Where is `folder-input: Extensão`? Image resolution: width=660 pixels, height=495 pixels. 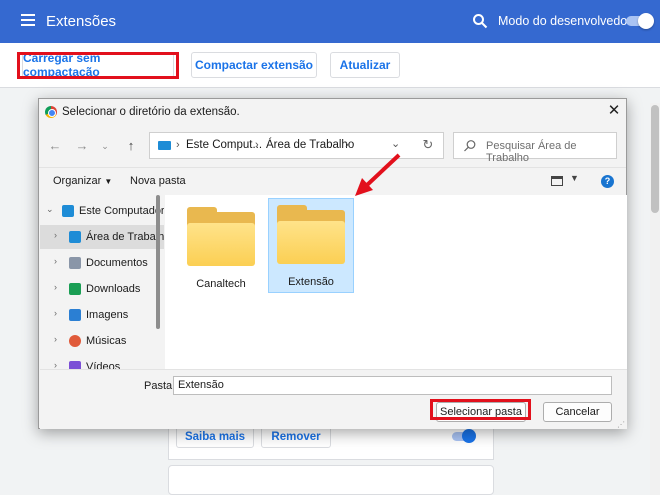 folder-input: Extensão is located at coordinates (392, 385).